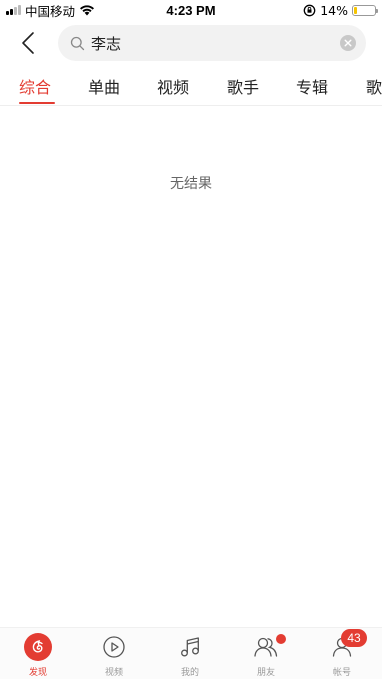  Describe the element at coordinates (341, 673) in the screenshot. I see `nav-account-label: 帐号` at that location.